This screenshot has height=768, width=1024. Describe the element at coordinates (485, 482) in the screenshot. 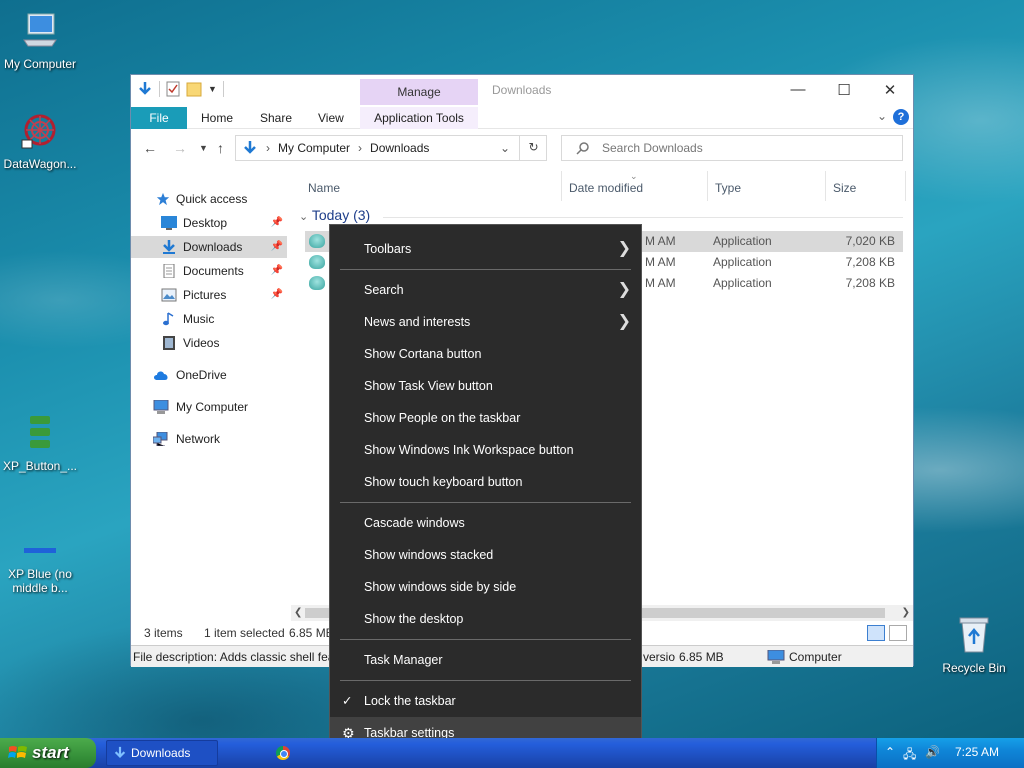

I see `menu-item-show-touch-keyboard: Show touch keyboard button` at that location.